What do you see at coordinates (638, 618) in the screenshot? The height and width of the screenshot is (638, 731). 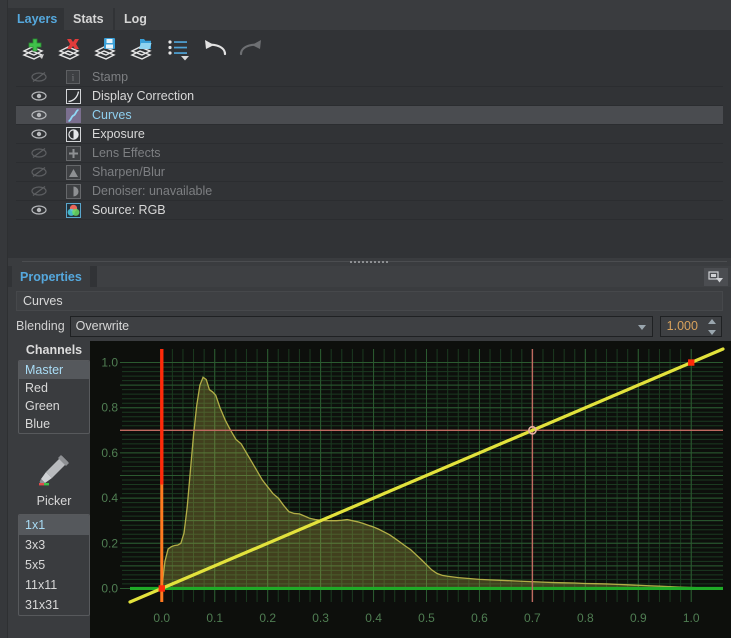 I see `x-tick-label: 0.9` at bounding box center [638, 618].